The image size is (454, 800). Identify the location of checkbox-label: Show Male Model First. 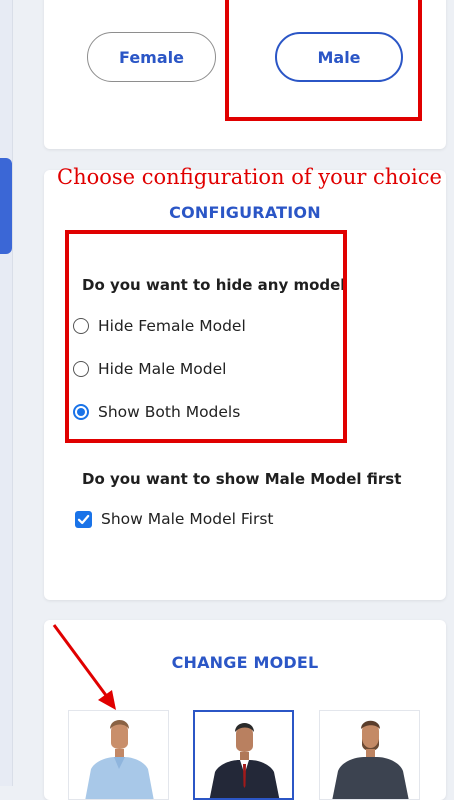
(187, 519).